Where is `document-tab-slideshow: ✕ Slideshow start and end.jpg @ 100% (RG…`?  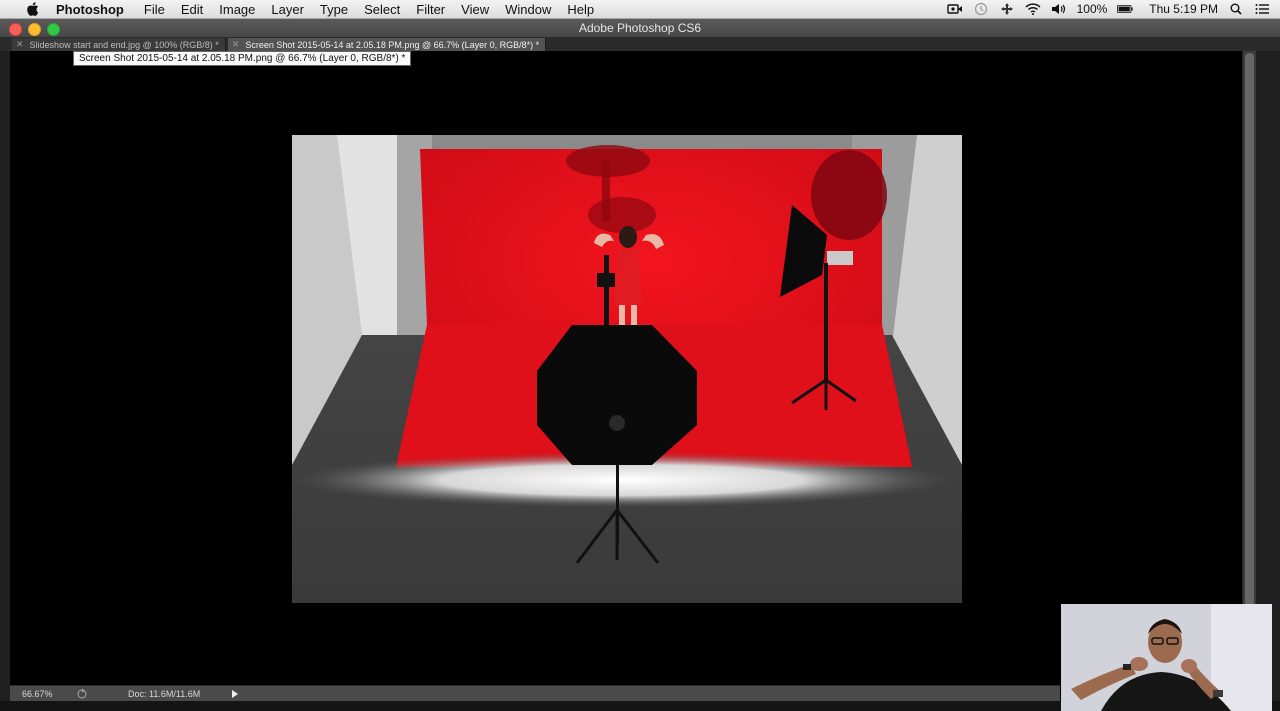 document-tab-slideshow: ✕ Slideshow start and end.jpg @ 100% (RG… is located at coordinates (119, 44).